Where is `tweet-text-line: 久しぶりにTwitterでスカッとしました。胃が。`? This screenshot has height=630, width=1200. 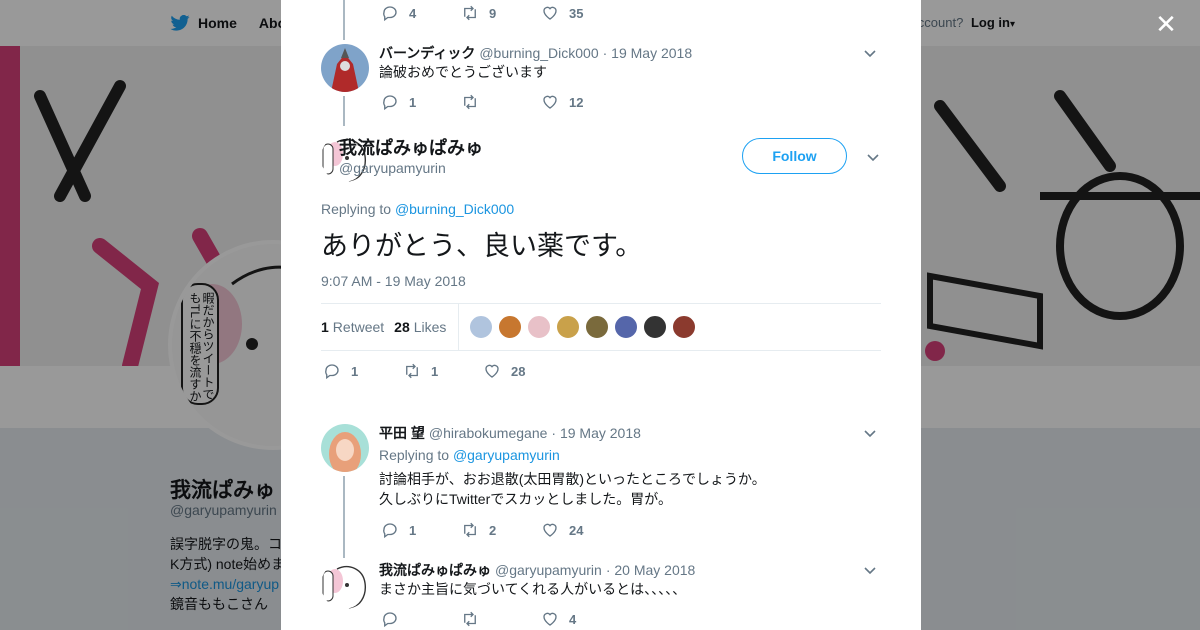
tweet-text-line: 久しぶりにTwitterでスカッとしました。胃が。 is located at coordinates (525, 499).